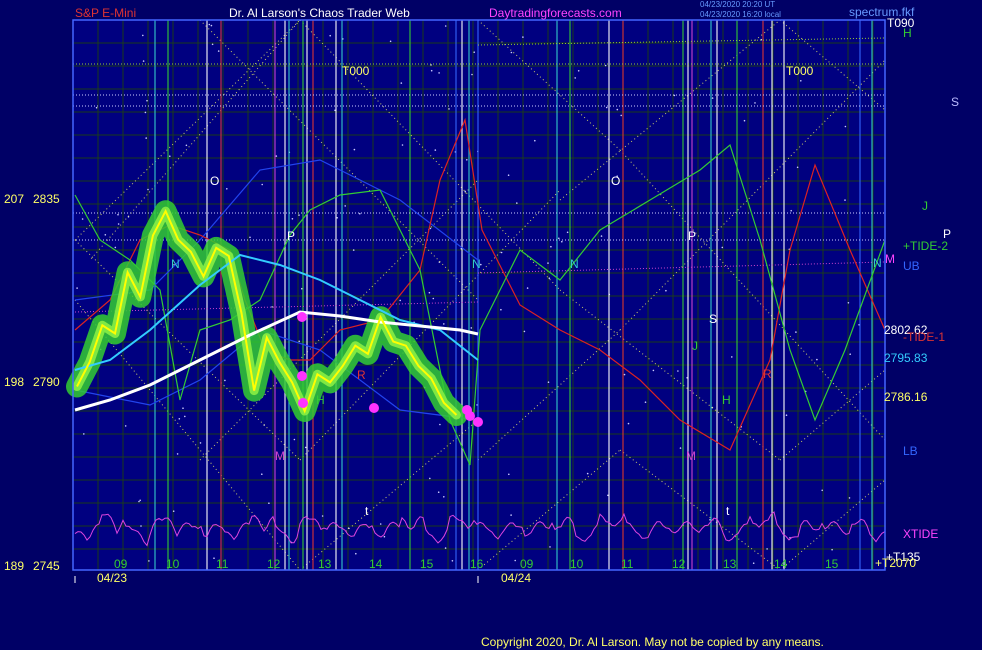 The height and width of the screenshot is (650, 982). I want to click on label-n-right: N, so click(877, 263).